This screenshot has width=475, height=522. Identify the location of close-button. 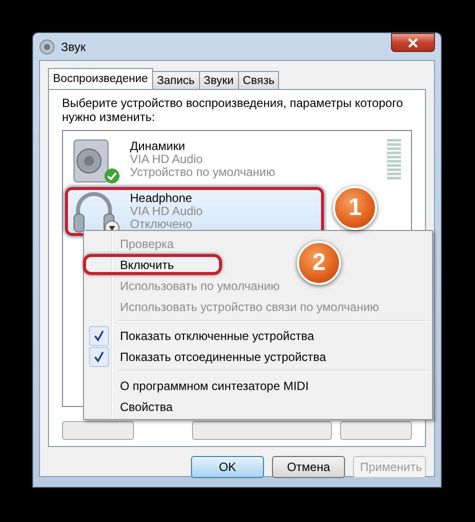
(413, 42).